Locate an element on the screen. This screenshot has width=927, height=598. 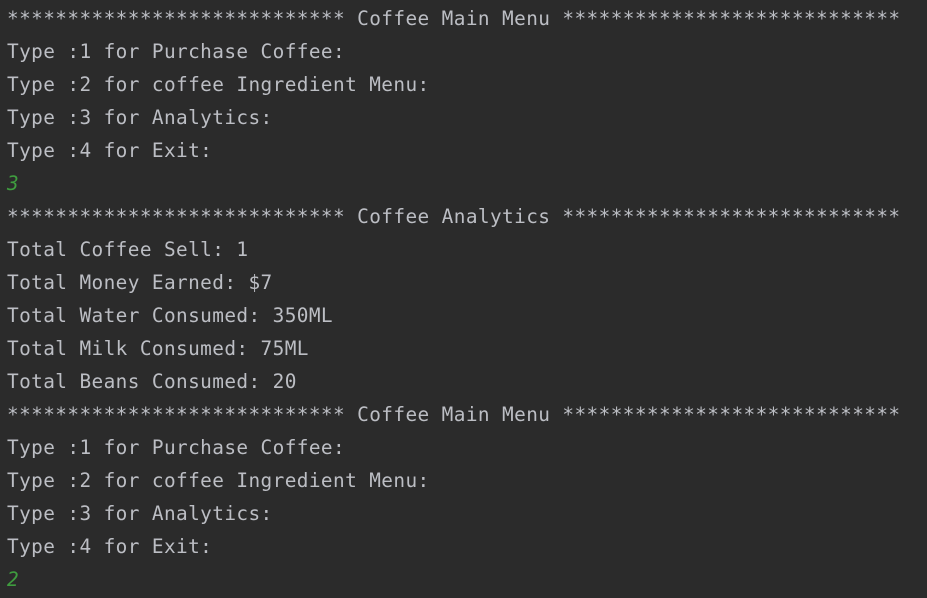
user-input-entry: 3 is located at coordinates (467, 183).